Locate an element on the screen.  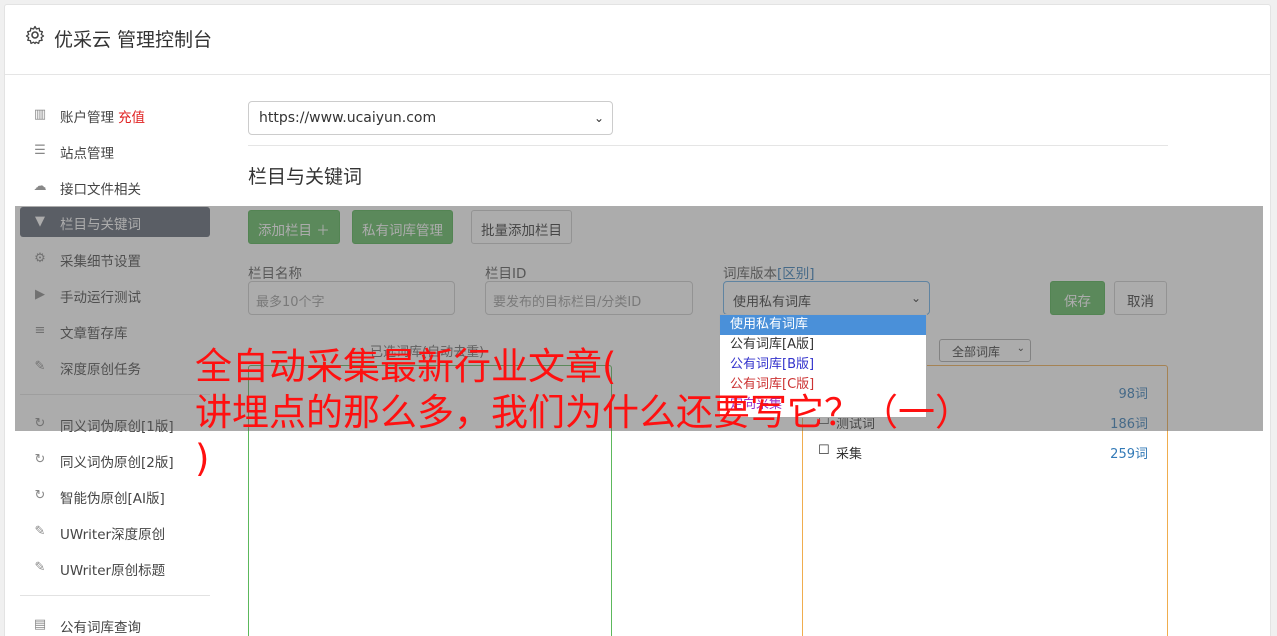
site-select-value: https://www.ucaiyun.com is located at coordinates (348, 118).